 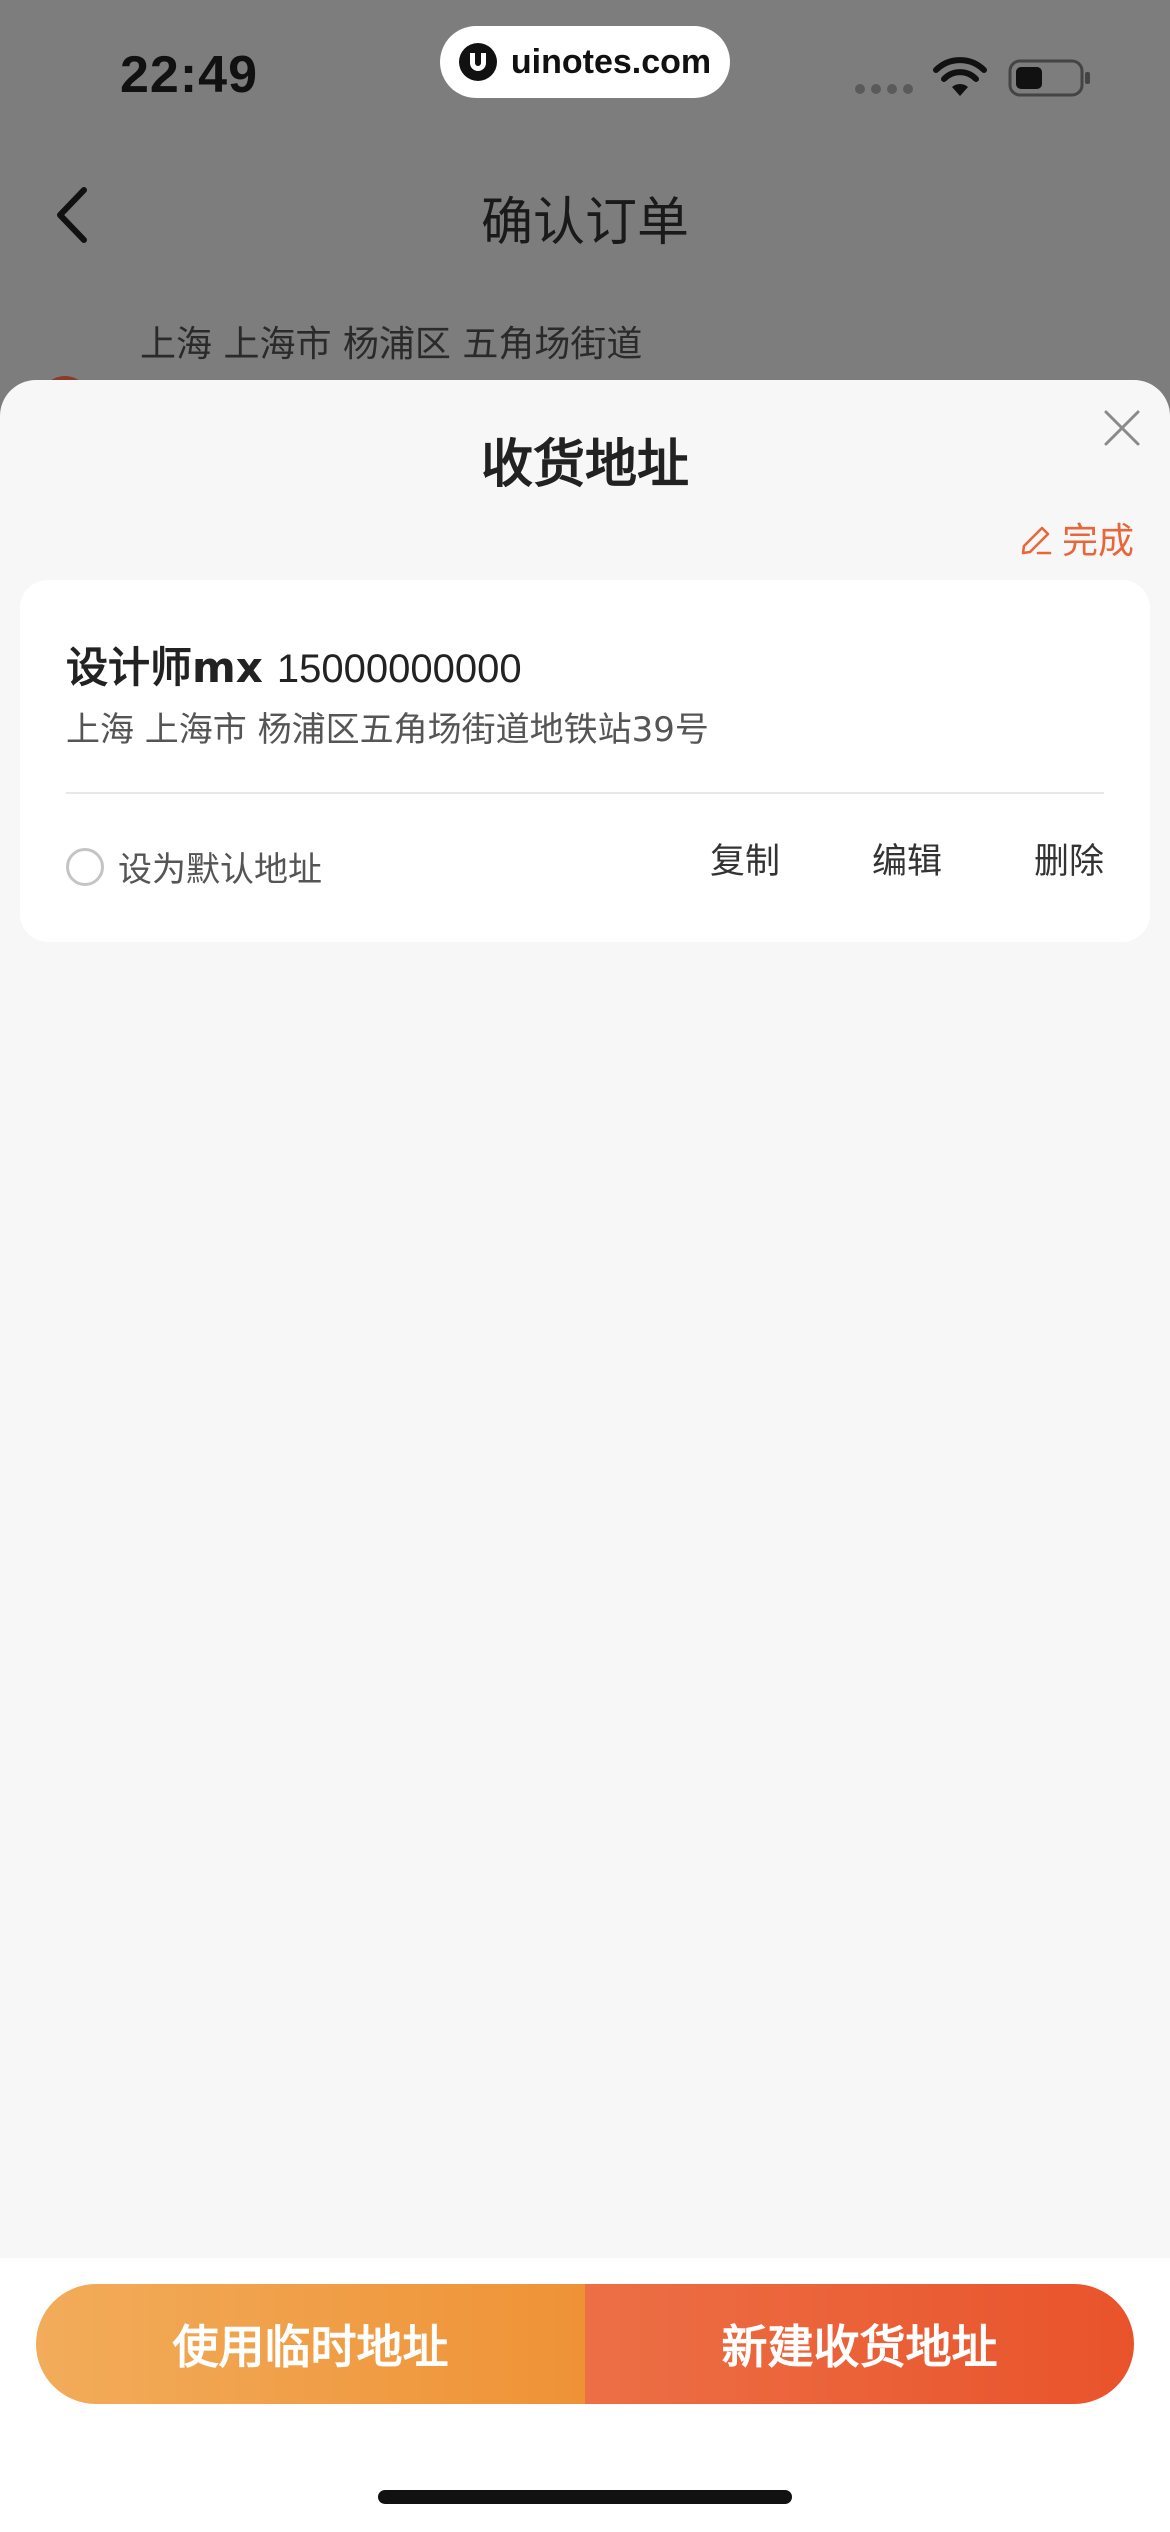 I want to click on card-actions: 复制 编辑 删除, so click(x=907, y=862).